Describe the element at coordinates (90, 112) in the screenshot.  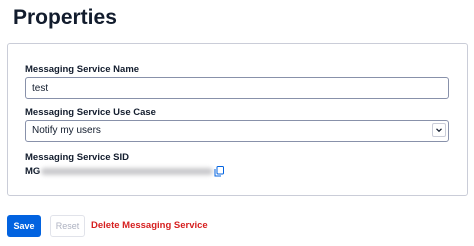
I see `use-case-label: Messaging Service Use Case` at that location.